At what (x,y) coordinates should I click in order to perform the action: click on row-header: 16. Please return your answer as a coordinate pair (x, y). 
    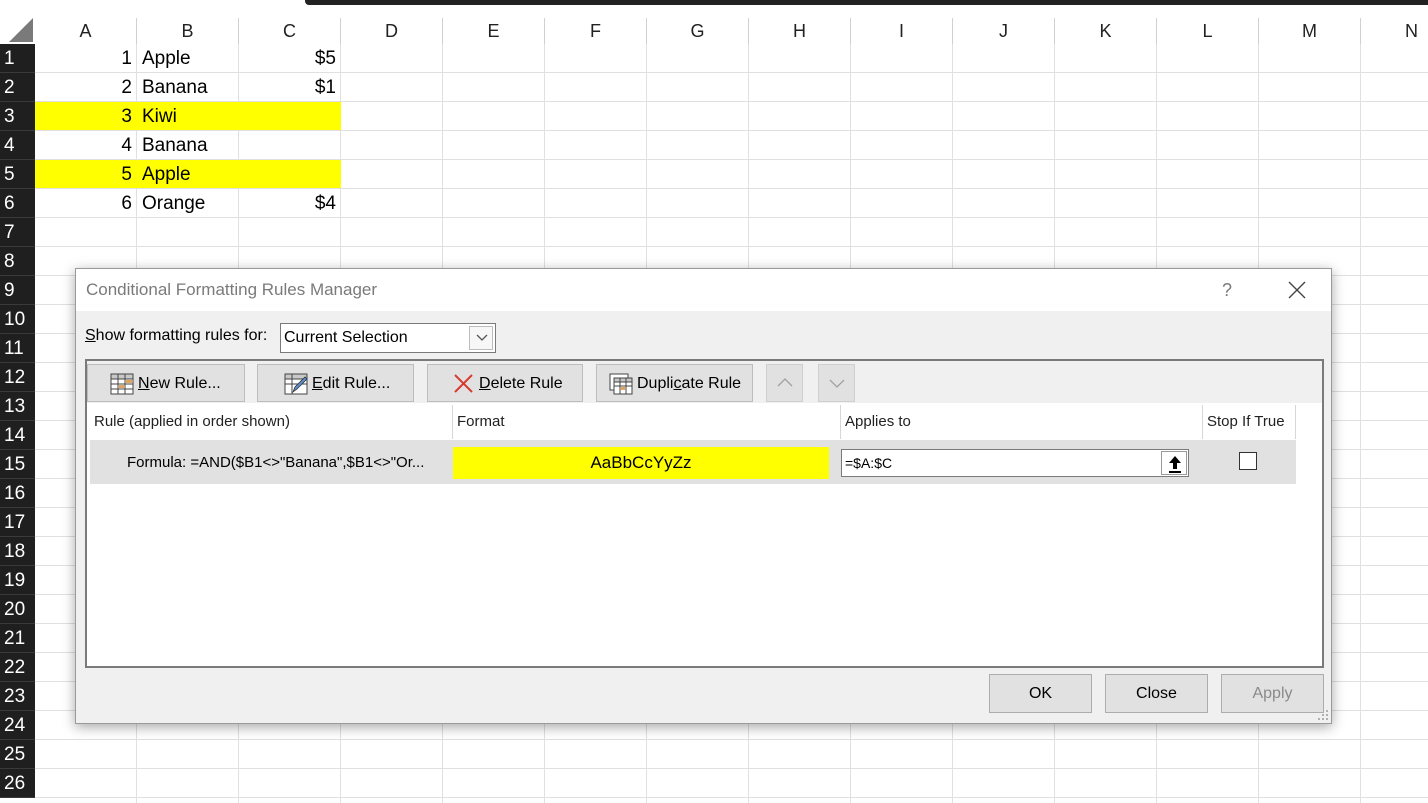
    Looking at the image, I should click on (17, 493).